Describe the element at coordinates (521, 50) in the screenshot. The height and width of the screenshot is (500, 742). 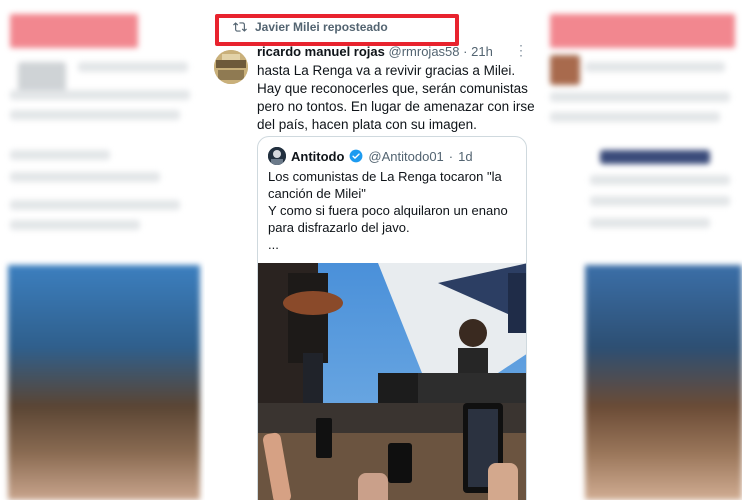
I see `more-options-icon: ⋮` at that location.